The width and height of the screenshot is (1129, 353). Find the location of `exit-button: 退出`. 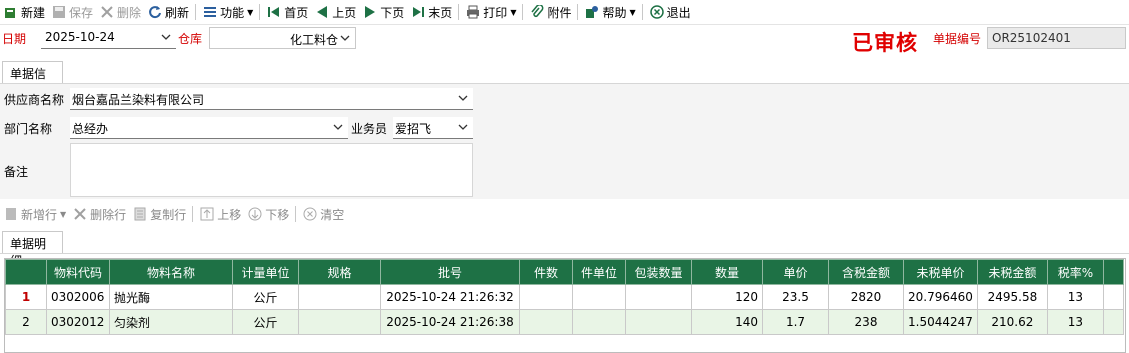

exit-button: 退出 is located at coordinates (670, 12).